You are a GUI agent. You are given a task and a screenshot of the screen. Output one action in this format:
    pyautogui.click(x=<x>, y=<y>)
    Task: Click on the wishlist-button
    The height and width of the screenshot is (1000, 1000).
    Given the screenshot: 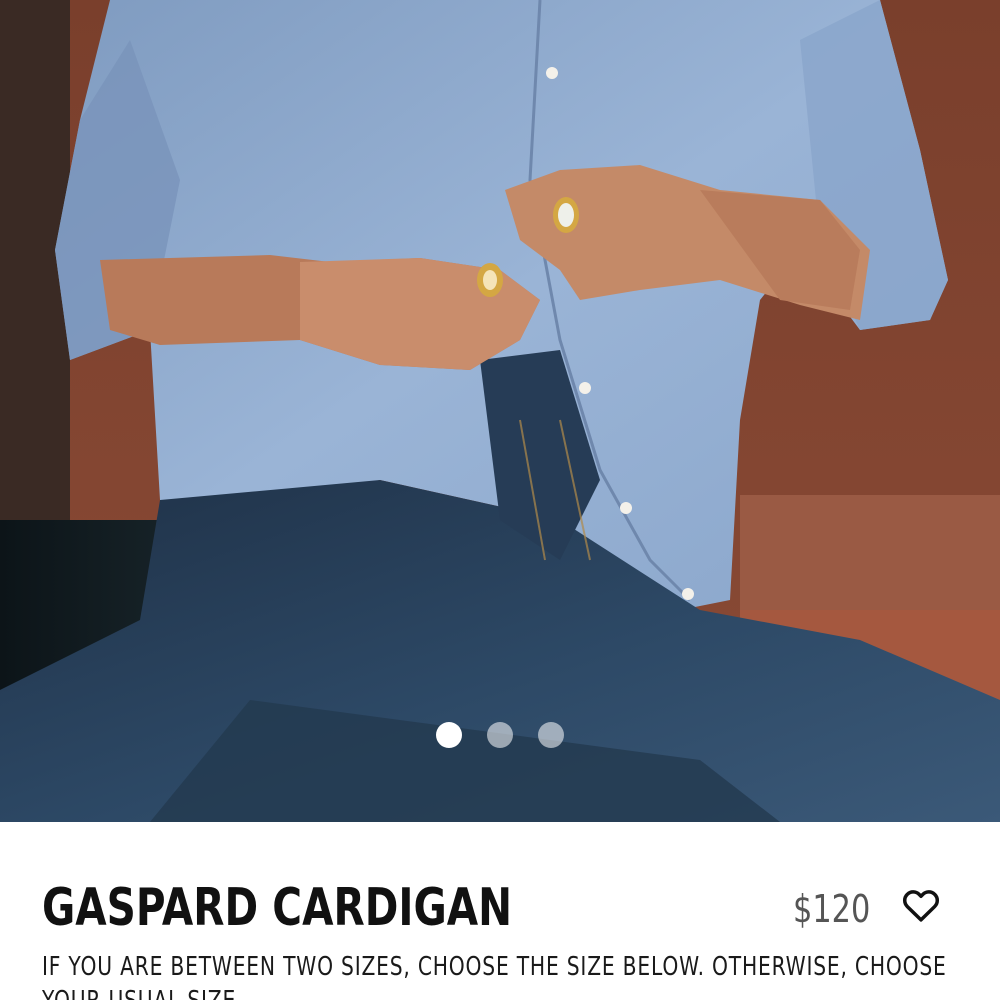 What is the action you would take?
    pyautogui.click(x=921, y=905)
    